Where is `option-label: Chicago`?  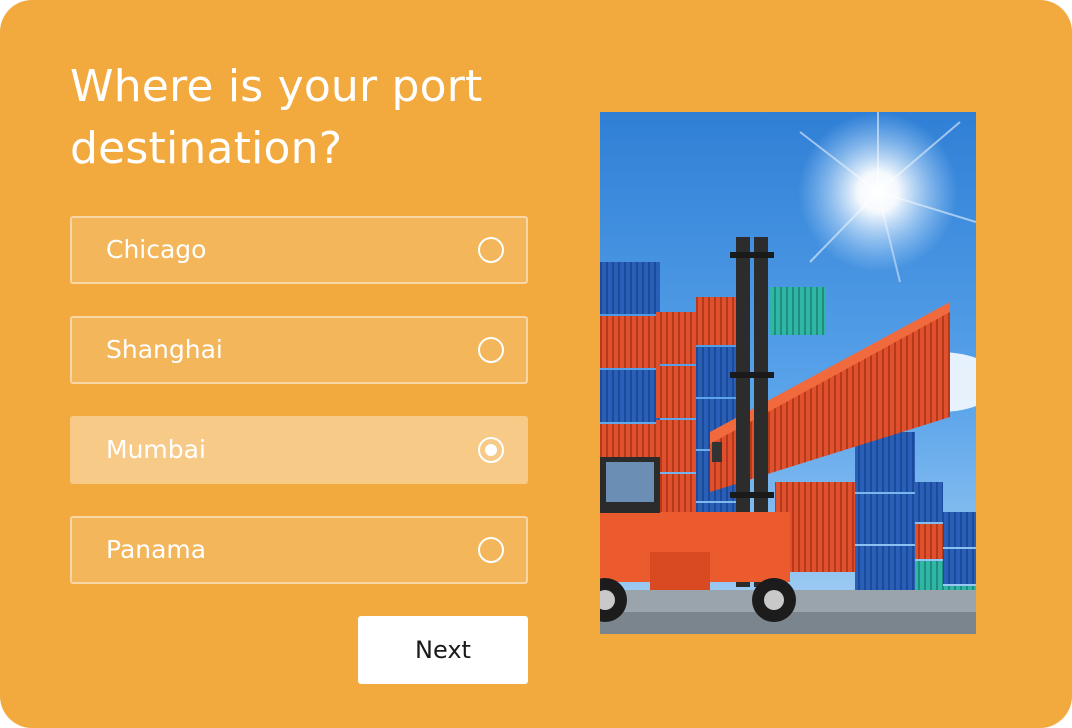 option-label: Chicago is located at coordinates (156, 249).